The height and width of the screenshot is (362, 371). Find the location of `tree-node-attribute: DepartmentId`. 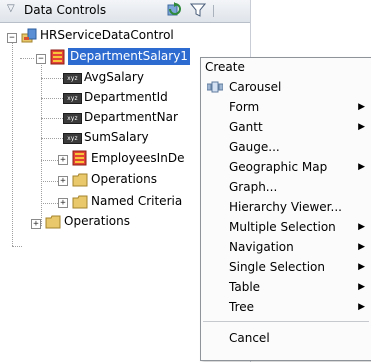

tree-node-attribute: DepartmentId is located at coordinates (126, 97).